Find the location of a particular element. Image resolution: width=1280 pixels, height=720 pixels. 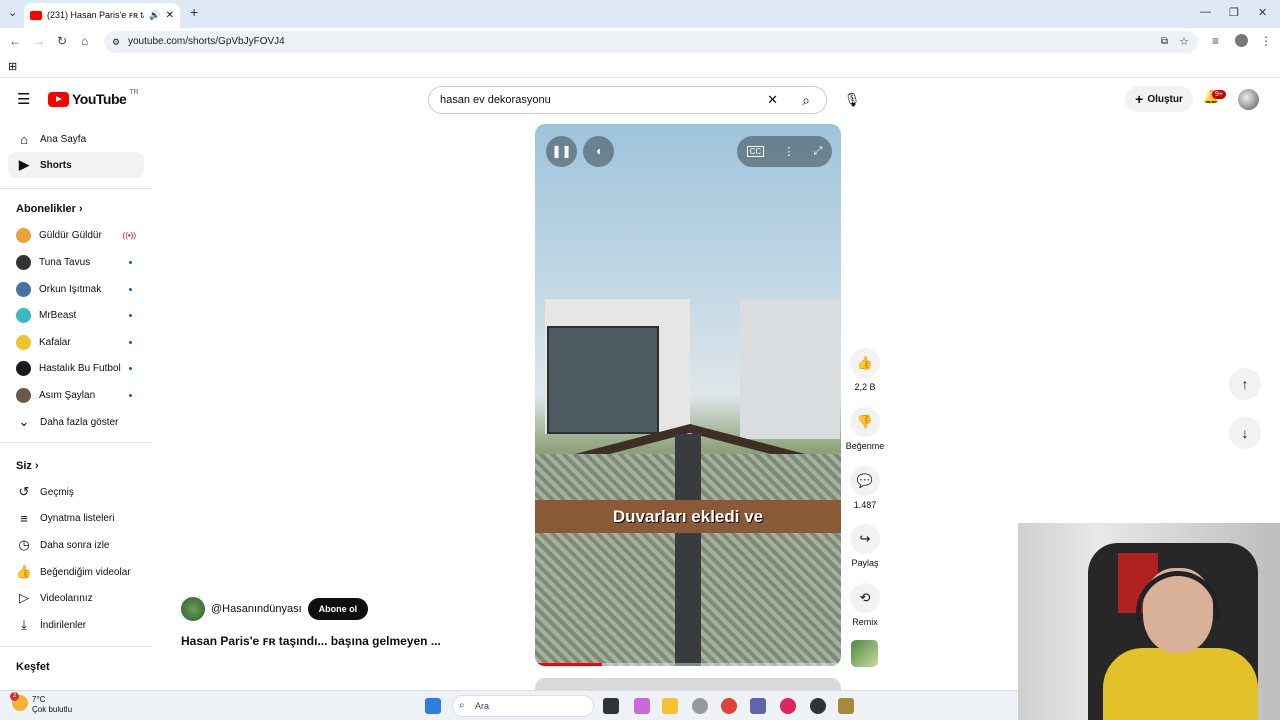

comment-icon: 💬 is located at coordinates (865, 481).